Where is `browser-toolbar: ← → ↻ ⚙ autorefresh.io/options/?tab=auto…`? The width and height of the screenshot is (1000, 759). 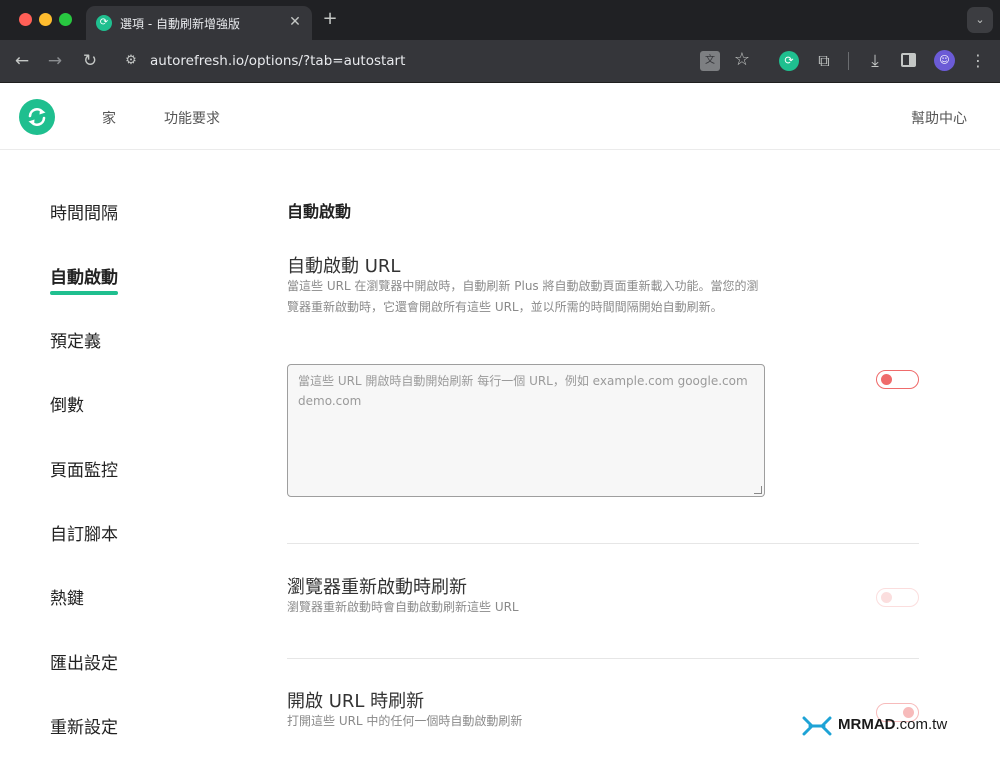 browser-toolbar: ← → ↻ ⚙ autorefresh.io/options/?tab=auto… is located at coordinates (500, 61).